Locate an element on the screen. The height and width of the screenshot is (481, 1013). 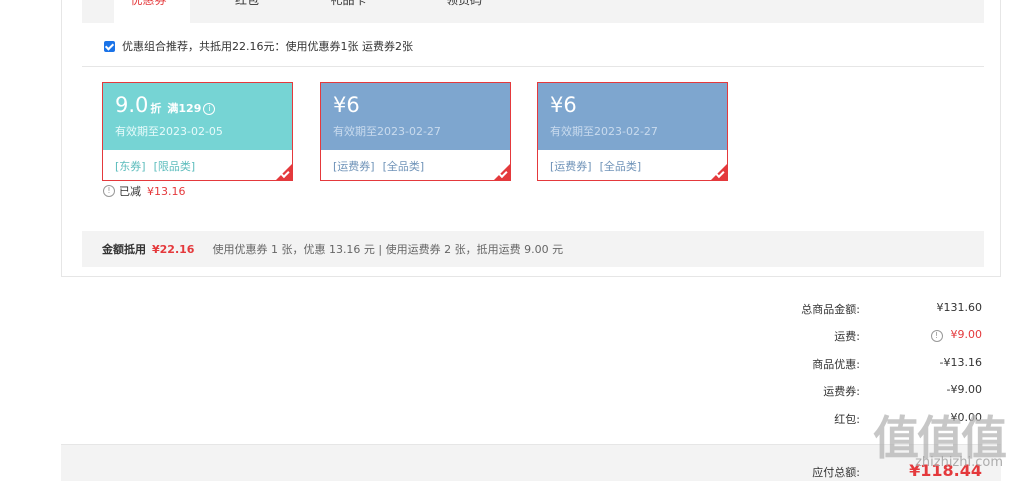
coupon-tags: [东券] [限品类] is located at coordinates (159, 166).